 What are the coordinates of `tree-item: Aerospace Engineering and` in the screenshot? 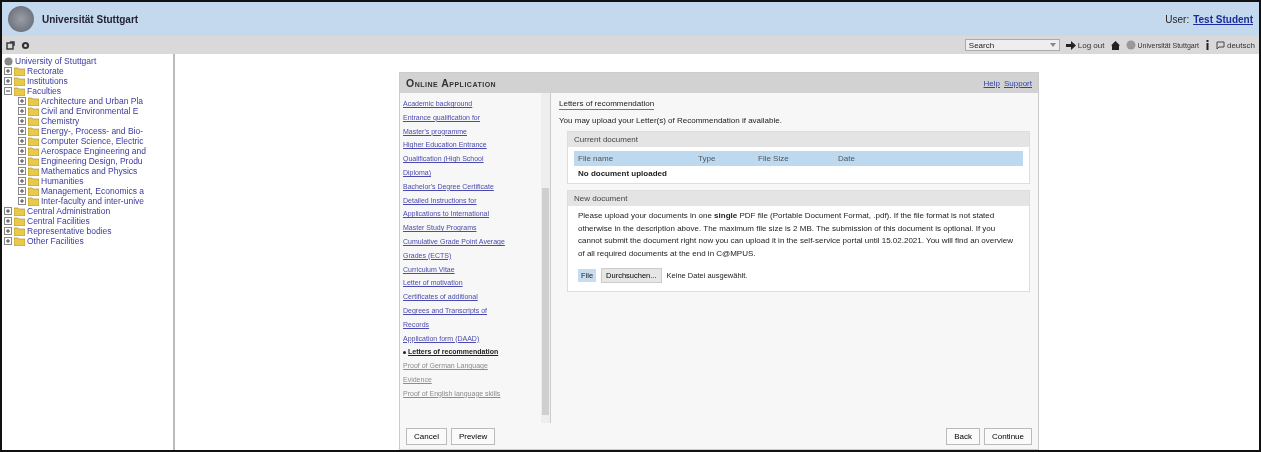 It's located at (93, 151).